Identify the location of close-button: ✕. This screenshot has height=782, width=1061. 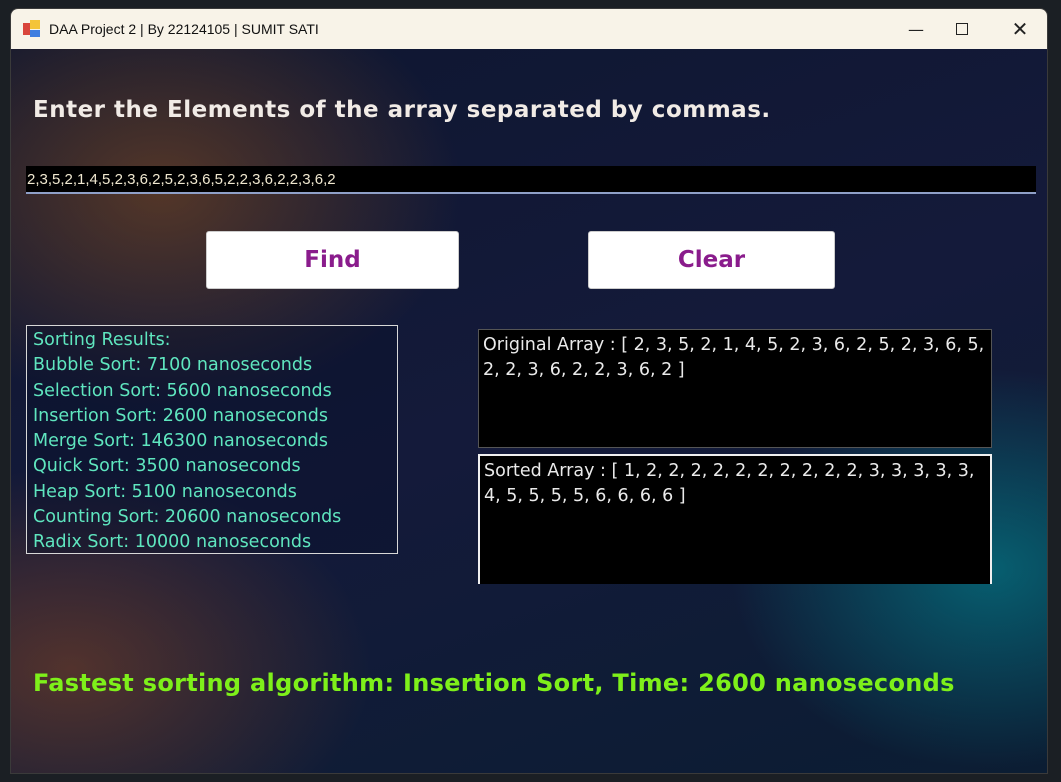
(1020, 29).